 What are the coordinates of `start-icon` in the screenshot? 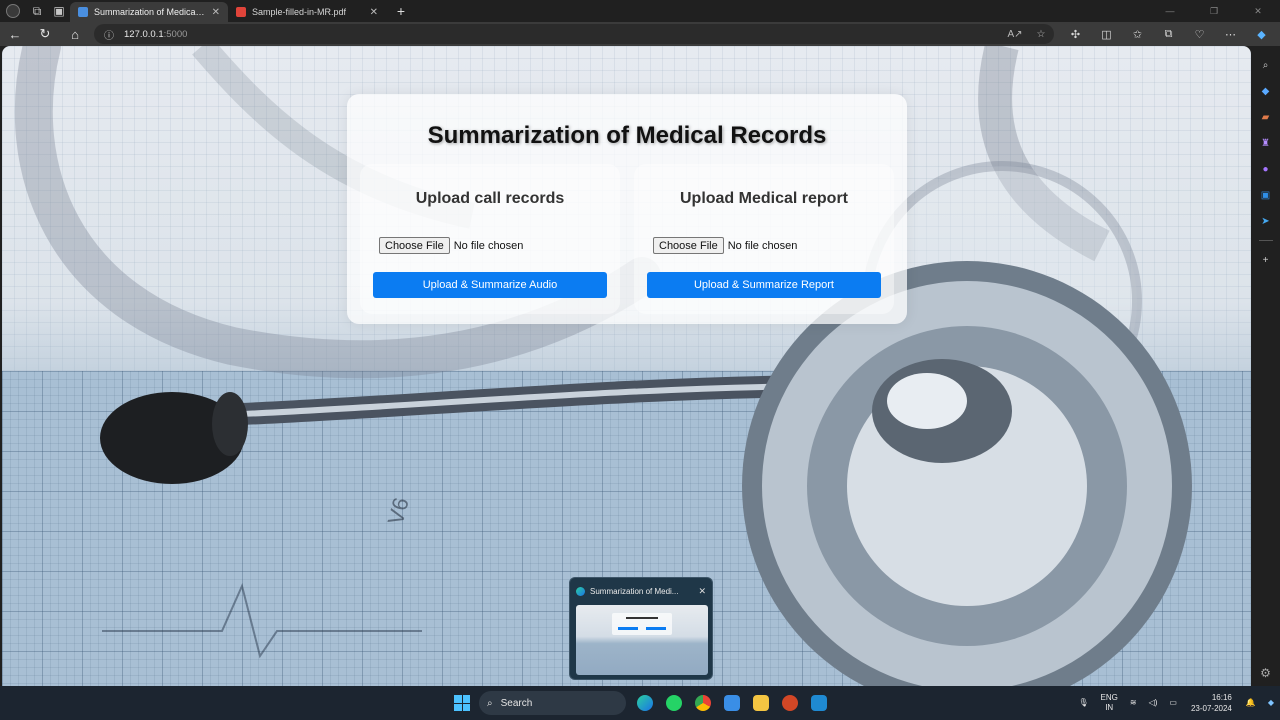 It's located at (462, 703).